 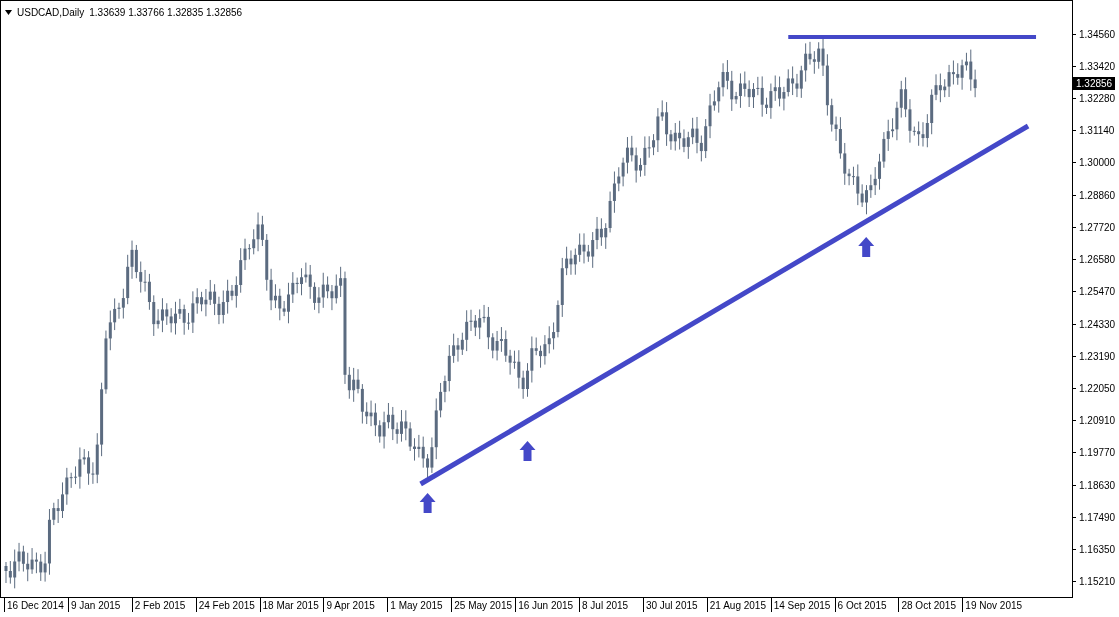 What do you see at coordinates (1097, 195) in the screenshot?
I see `price-label: 1.28860` at bounding box center [1097, 195].